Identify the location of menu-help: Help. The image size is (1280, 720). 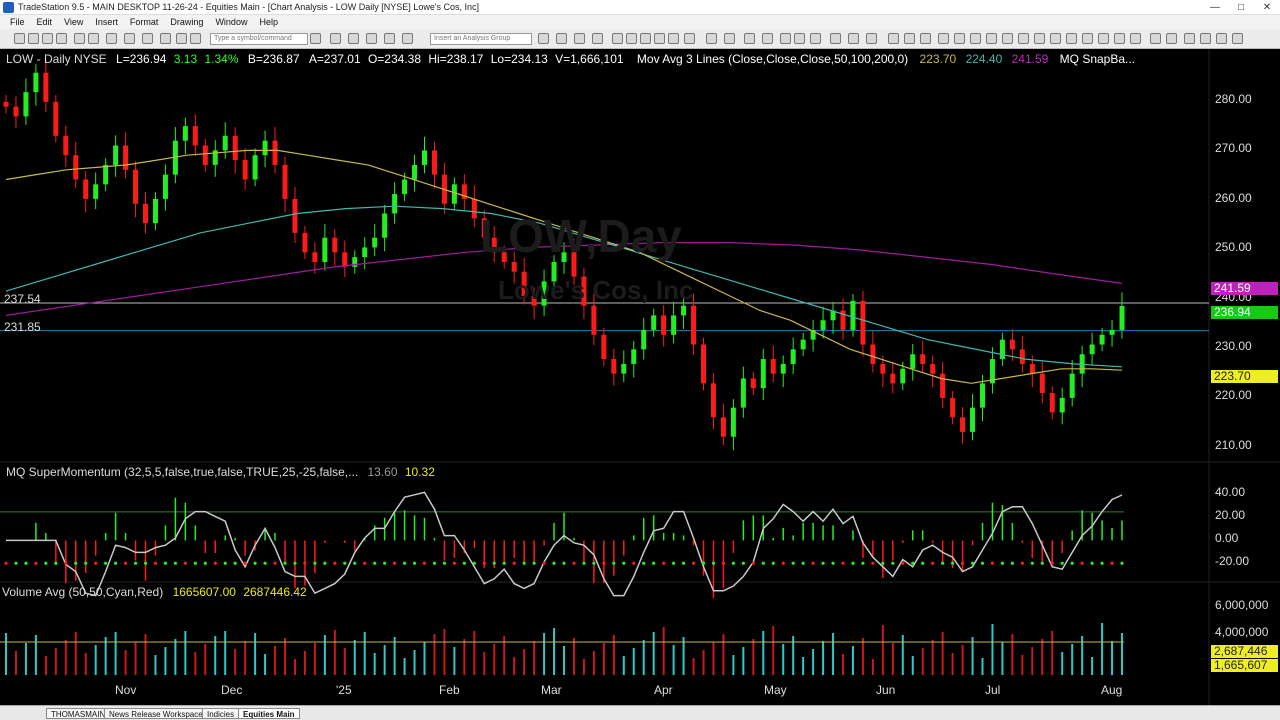
(268, 22).